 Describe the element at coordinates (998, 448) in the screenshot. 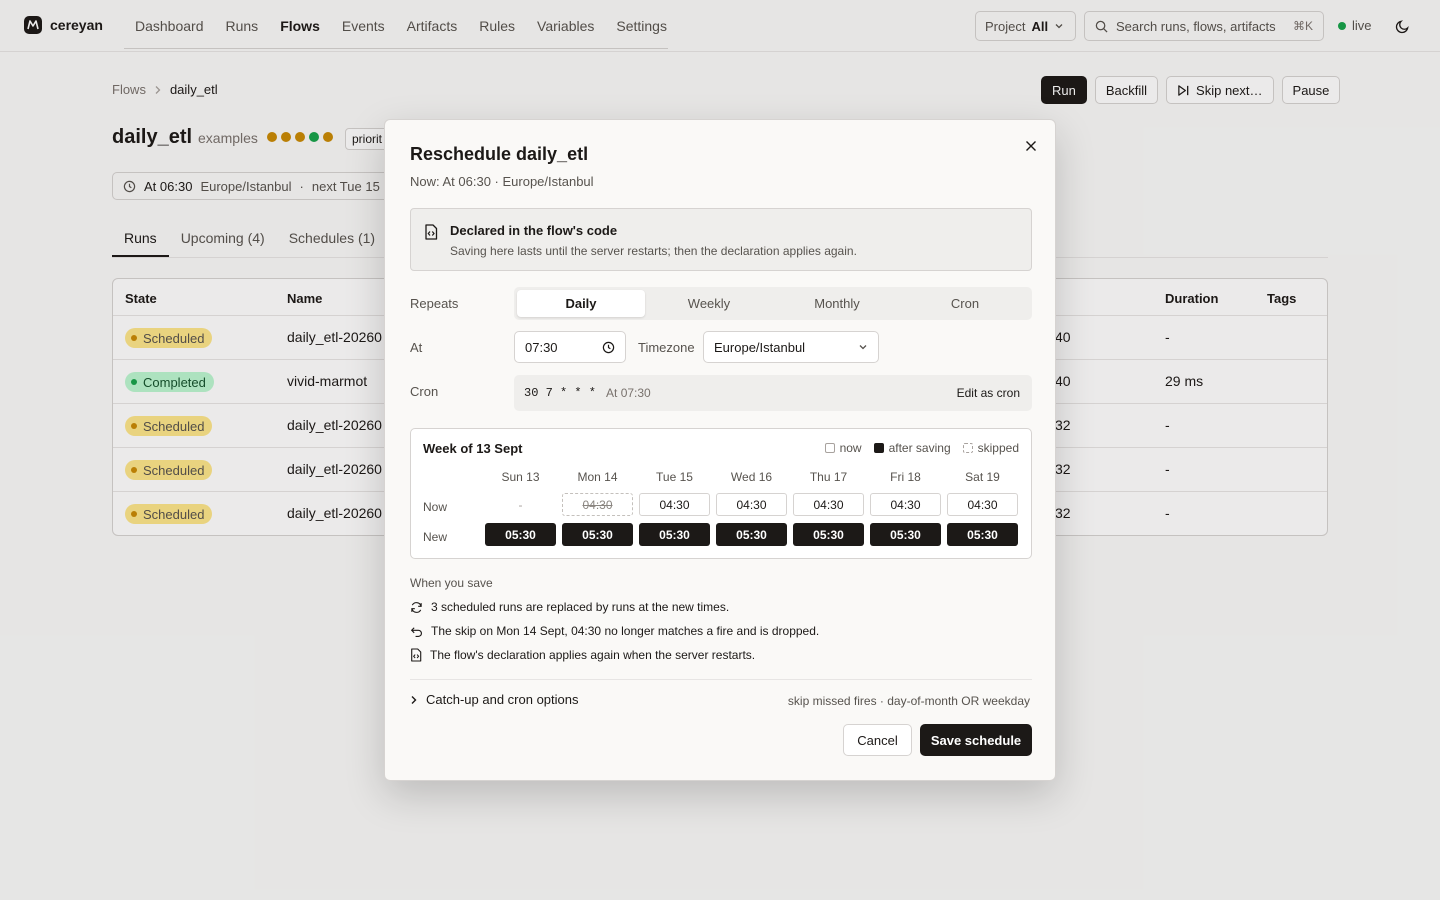

I see `legend-skipped-label: skipped` at that location.